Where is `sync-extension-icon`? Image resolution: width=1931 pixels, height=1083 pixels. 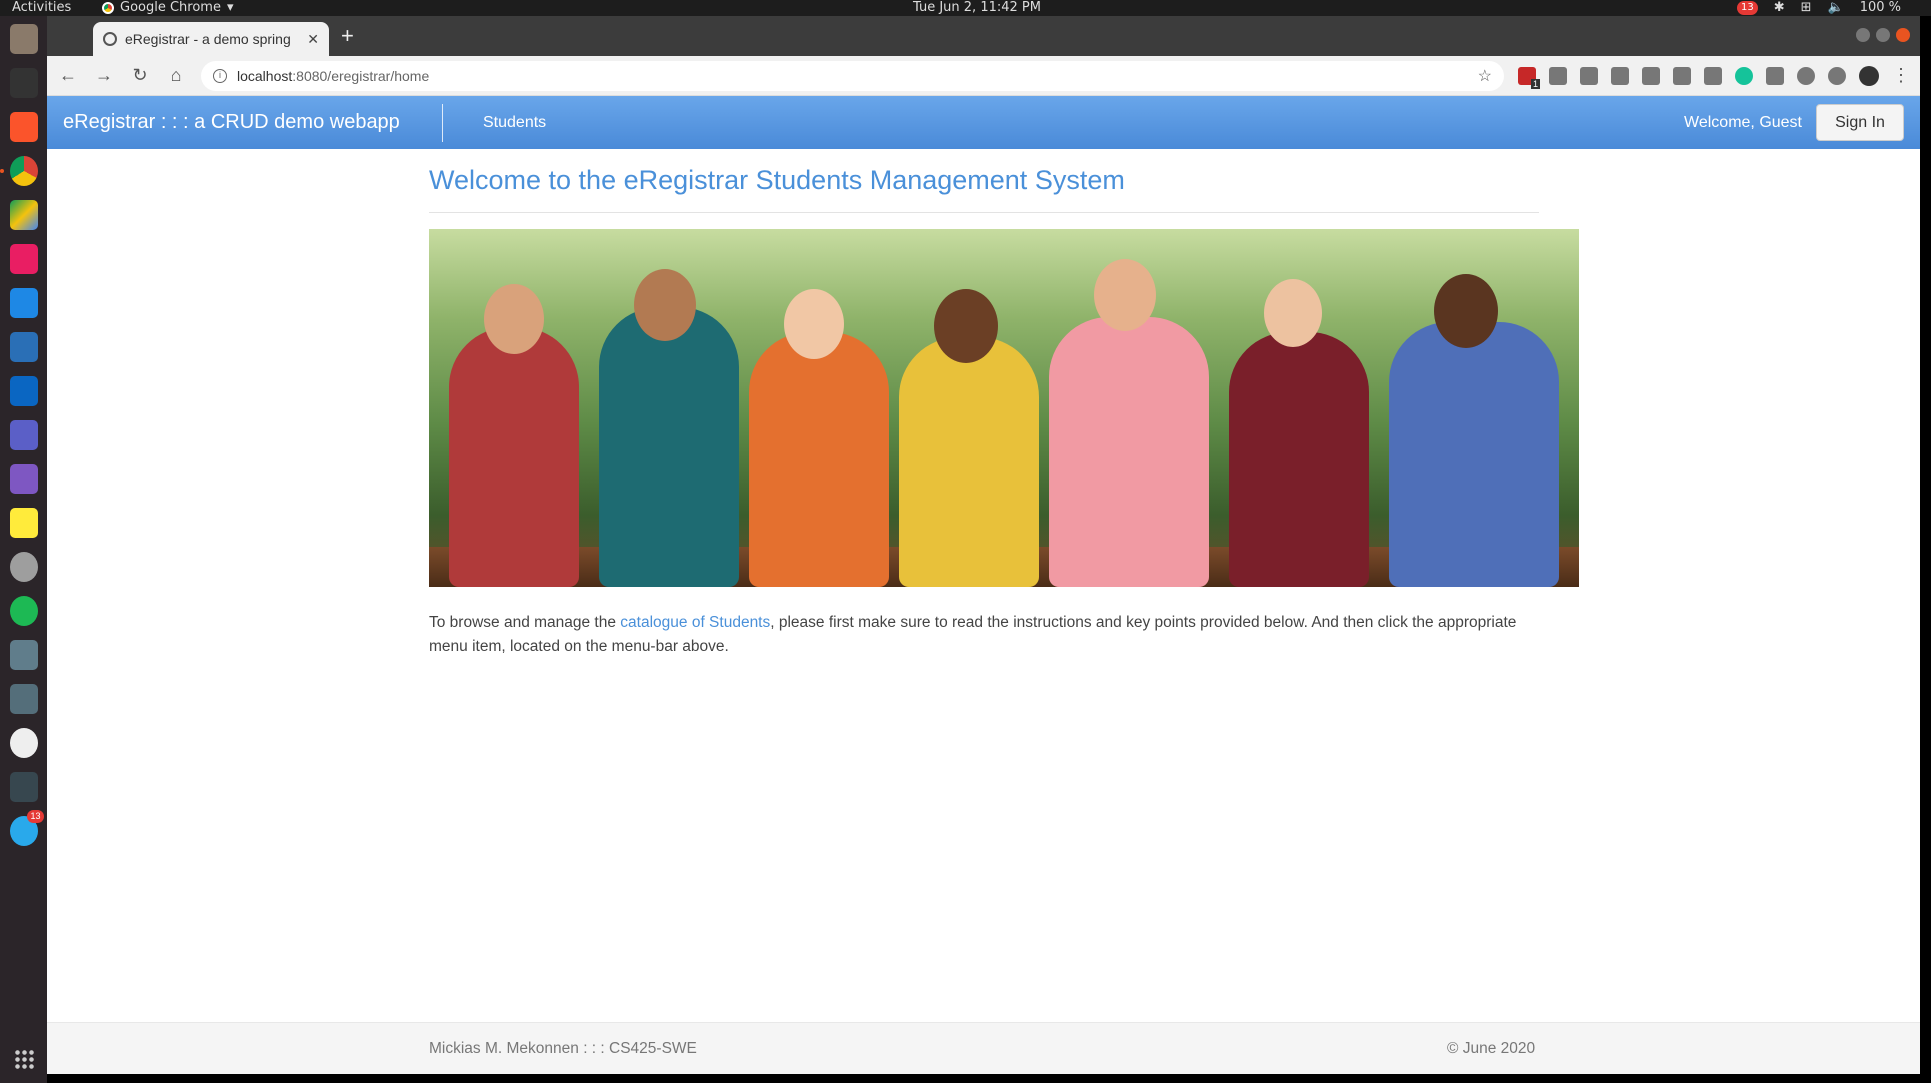
sync-extension-icon is located at coordinates (1837, 75).